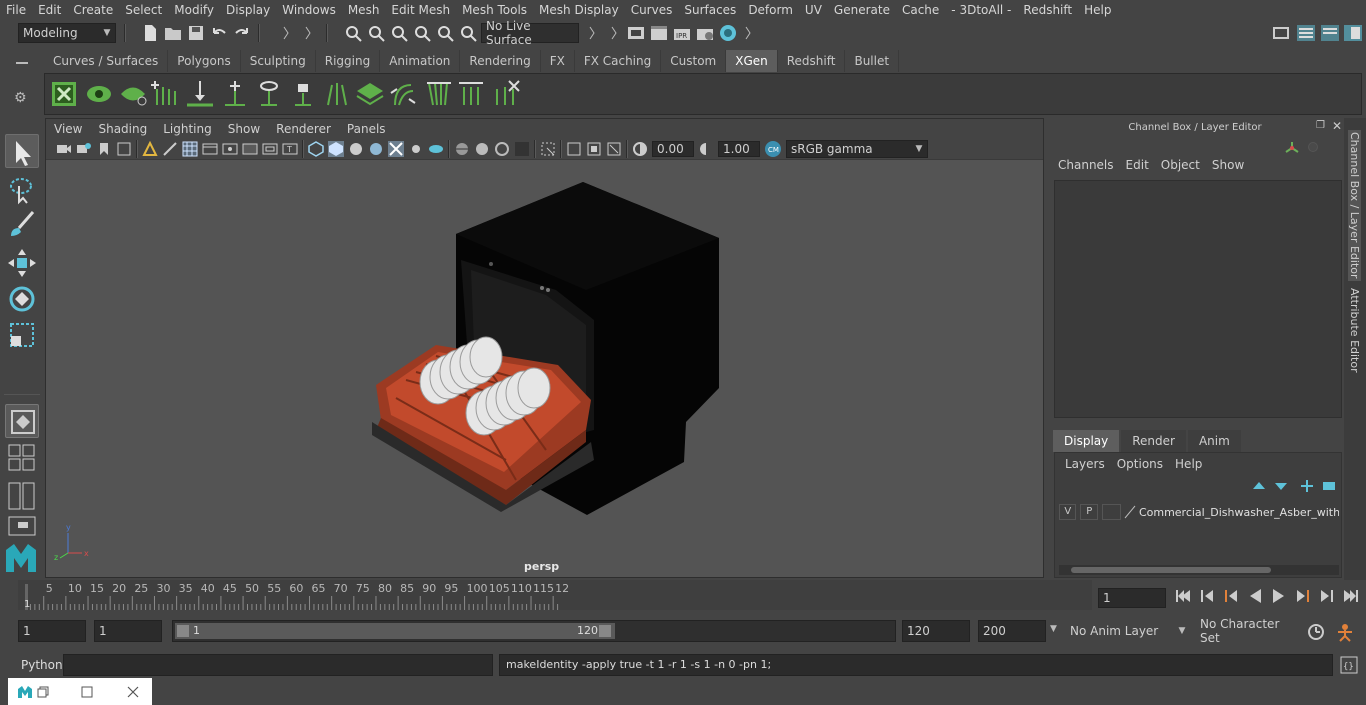 The height and width of the screenshot is (705, 1366). Describe the element at coordinates (278, 61) in the screenshot. I see `shelf-tab-sculpting: Sculpting` at that location.